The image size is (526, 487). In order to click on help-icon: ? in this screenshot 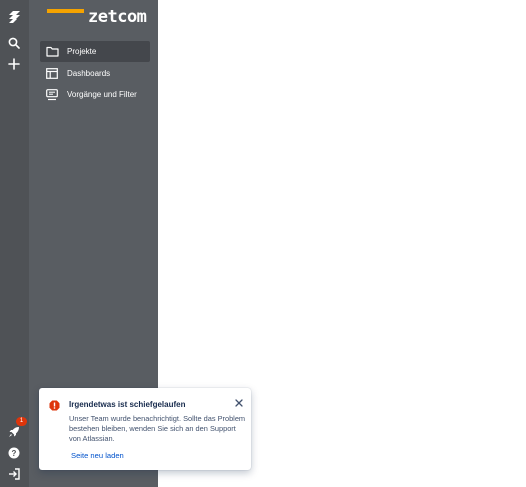, I will do `click(14, 453)`.